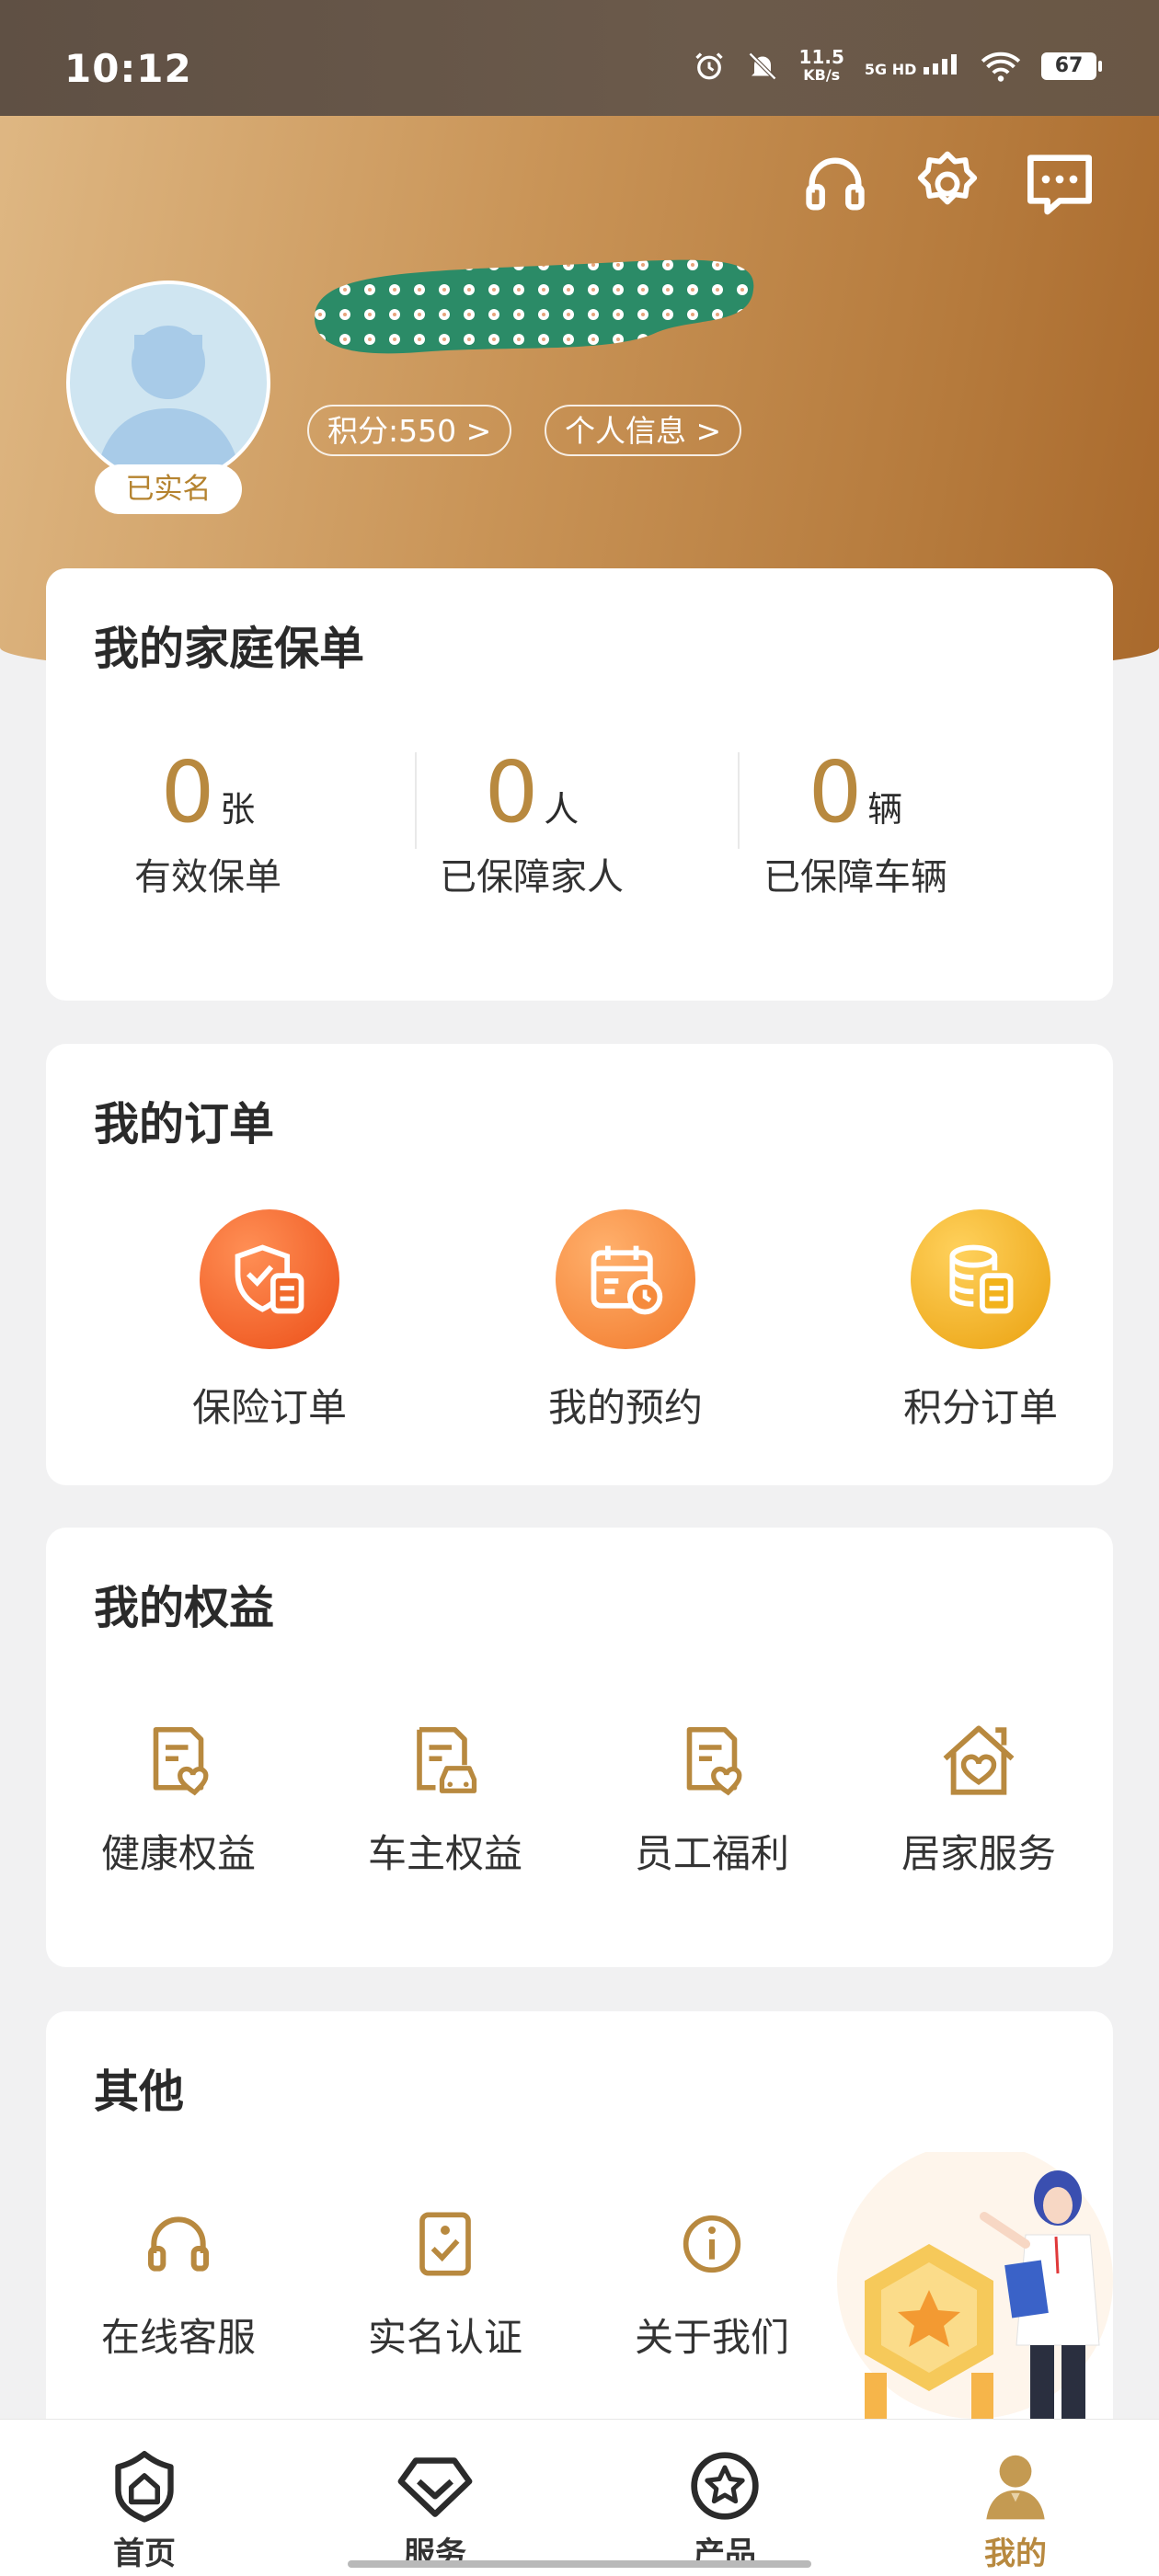 This screenshot has height=2576, width=1159. I want to click on network-indicator: 5G HD, so click(912, 66).